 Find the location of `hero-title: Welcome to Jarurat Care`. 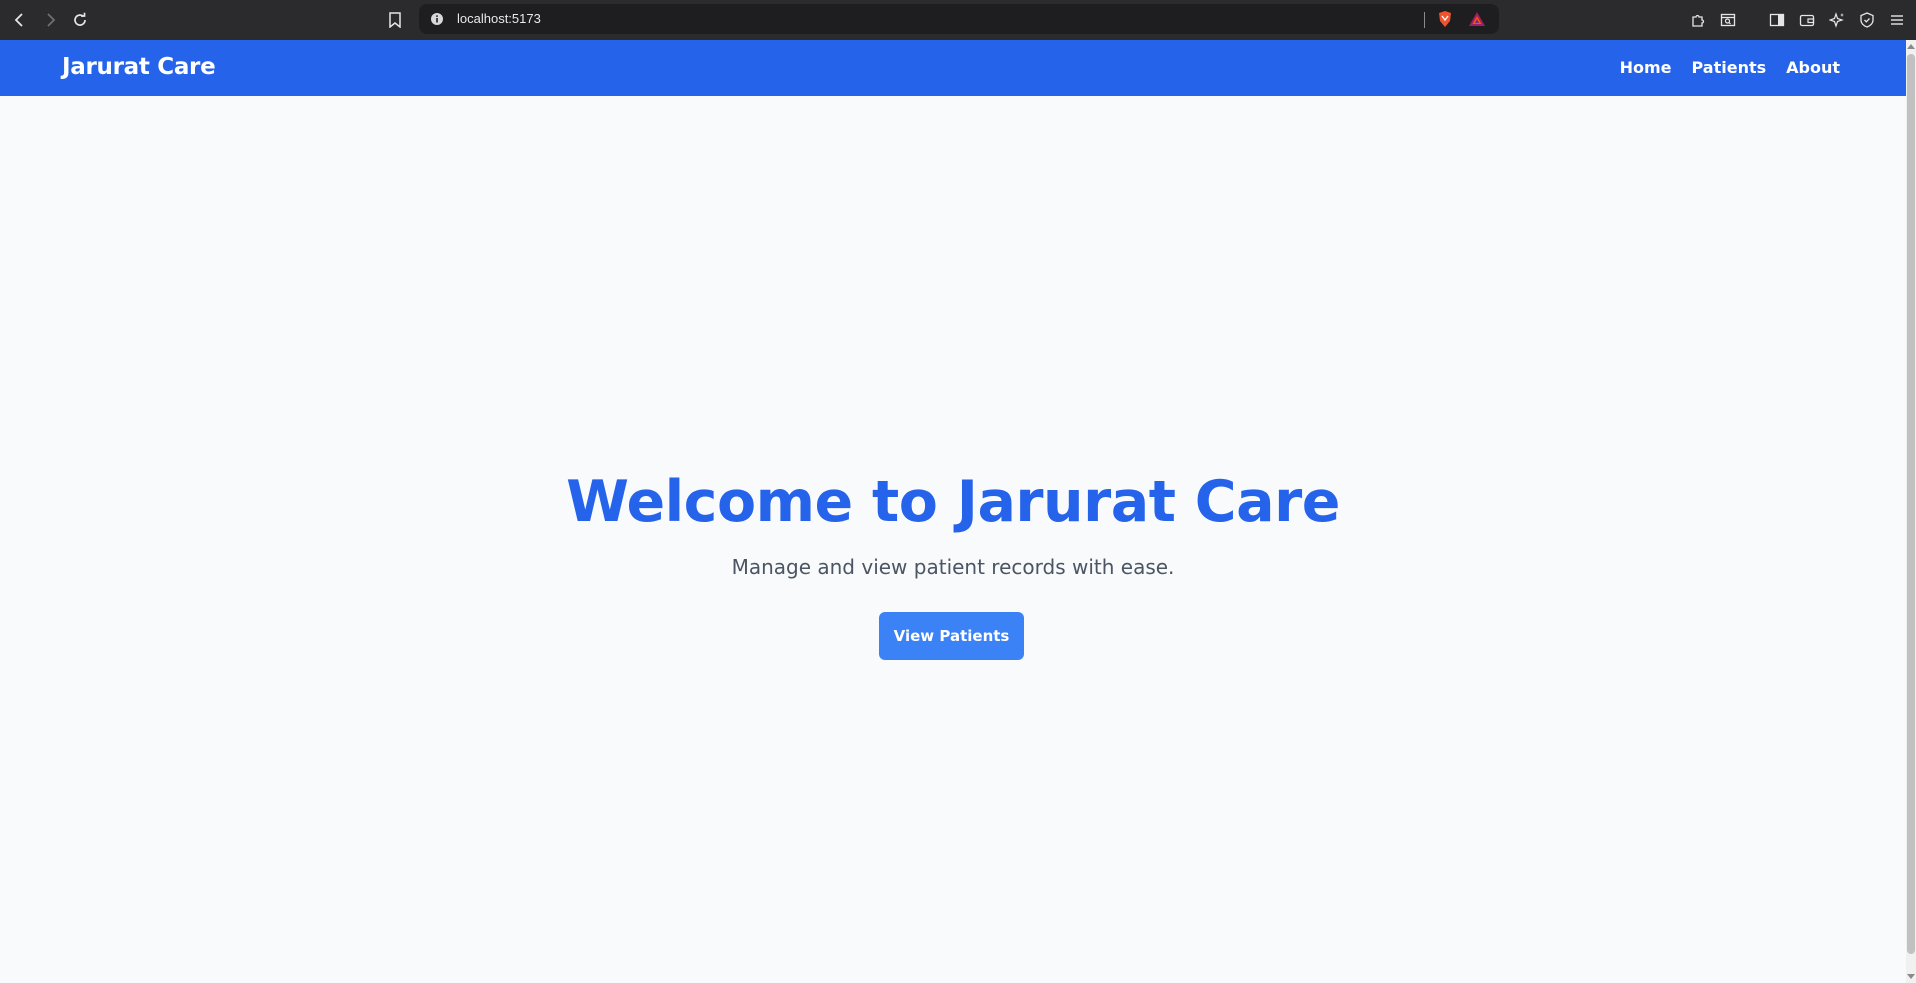

hero-title: Welcome to Jarurat Care is located at coordinates (953, 502).